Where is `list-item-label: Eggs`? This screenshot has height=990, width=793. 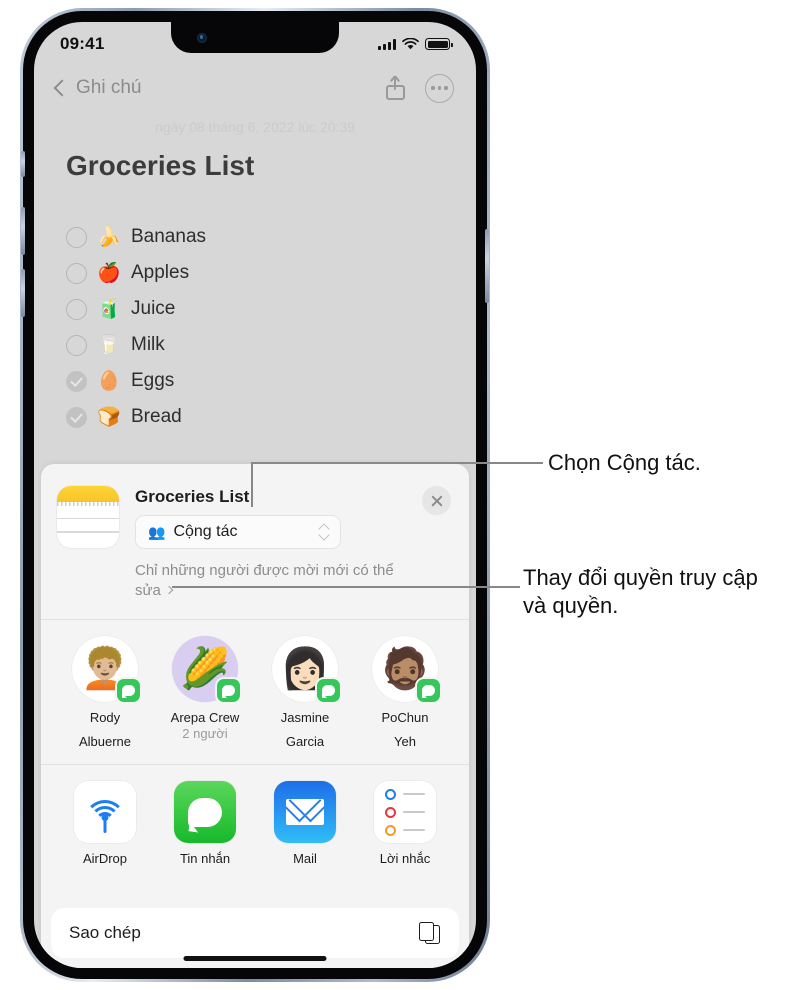
list-item-label: Eggs is located at coordinates (153, 380).